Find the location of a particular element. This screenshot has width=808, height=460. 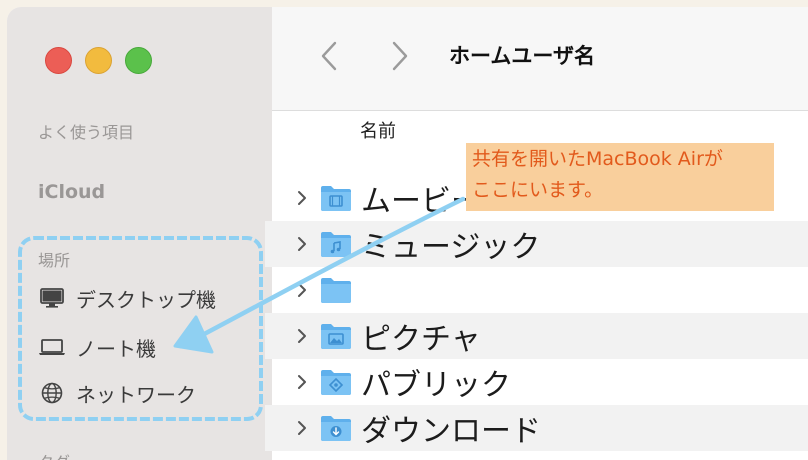

sidebar-item-label: デスクトップ機 is located at coordinates (146, 299).